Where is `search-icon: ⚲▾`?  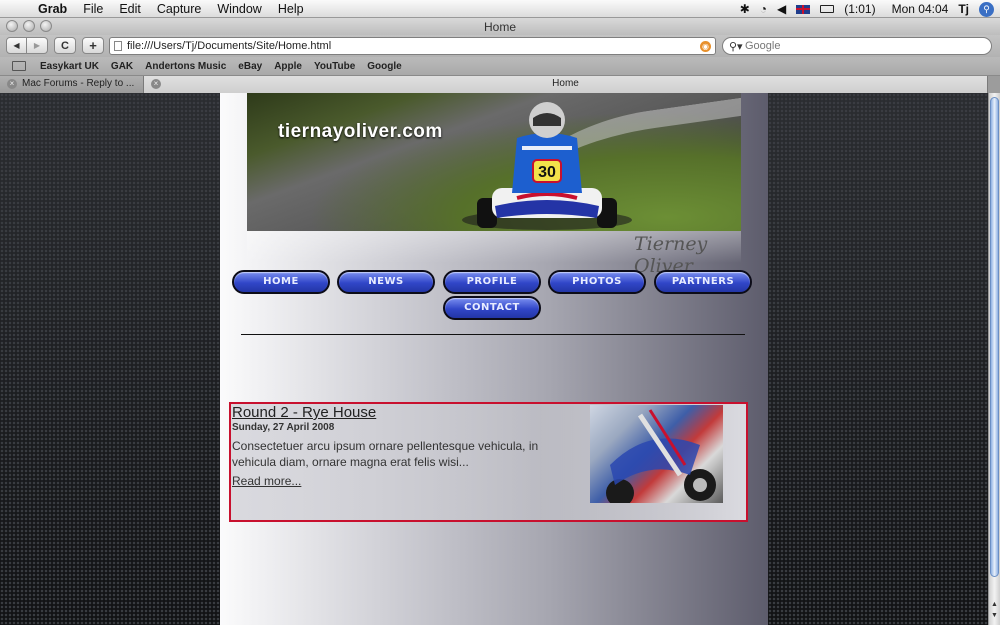 search-icon: ⚲▾ is located at coordinates (736, 47).